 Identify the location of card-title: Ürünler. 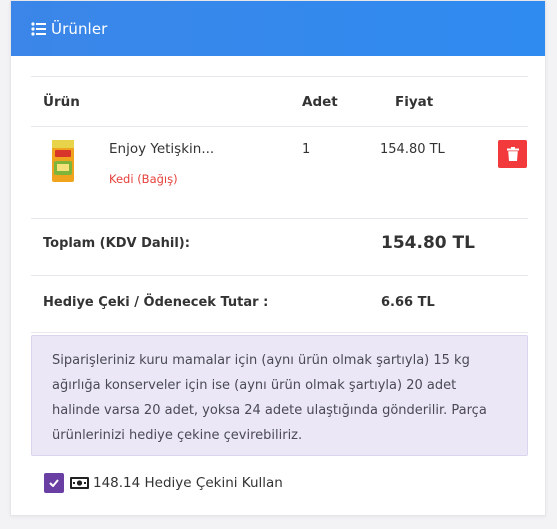
(79, 28).